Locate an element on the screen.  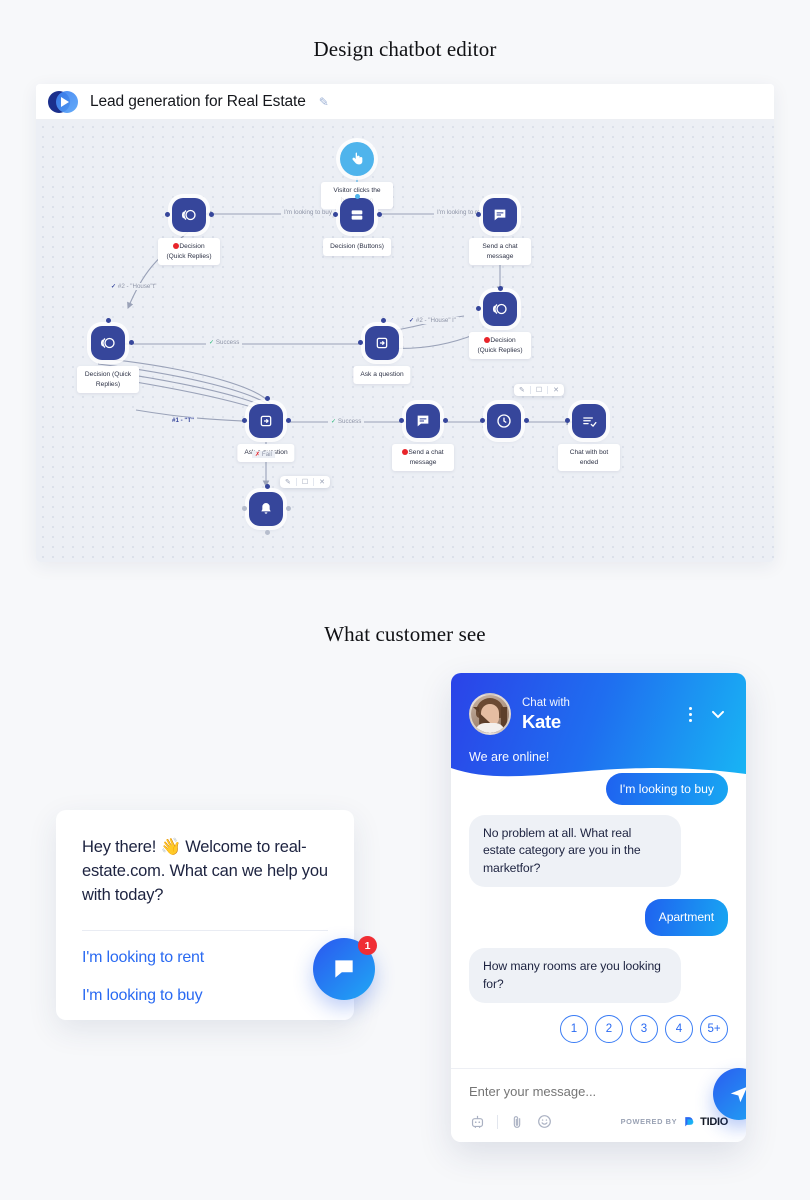
room-option-2: 2 is located at coordinates (609, 1028).